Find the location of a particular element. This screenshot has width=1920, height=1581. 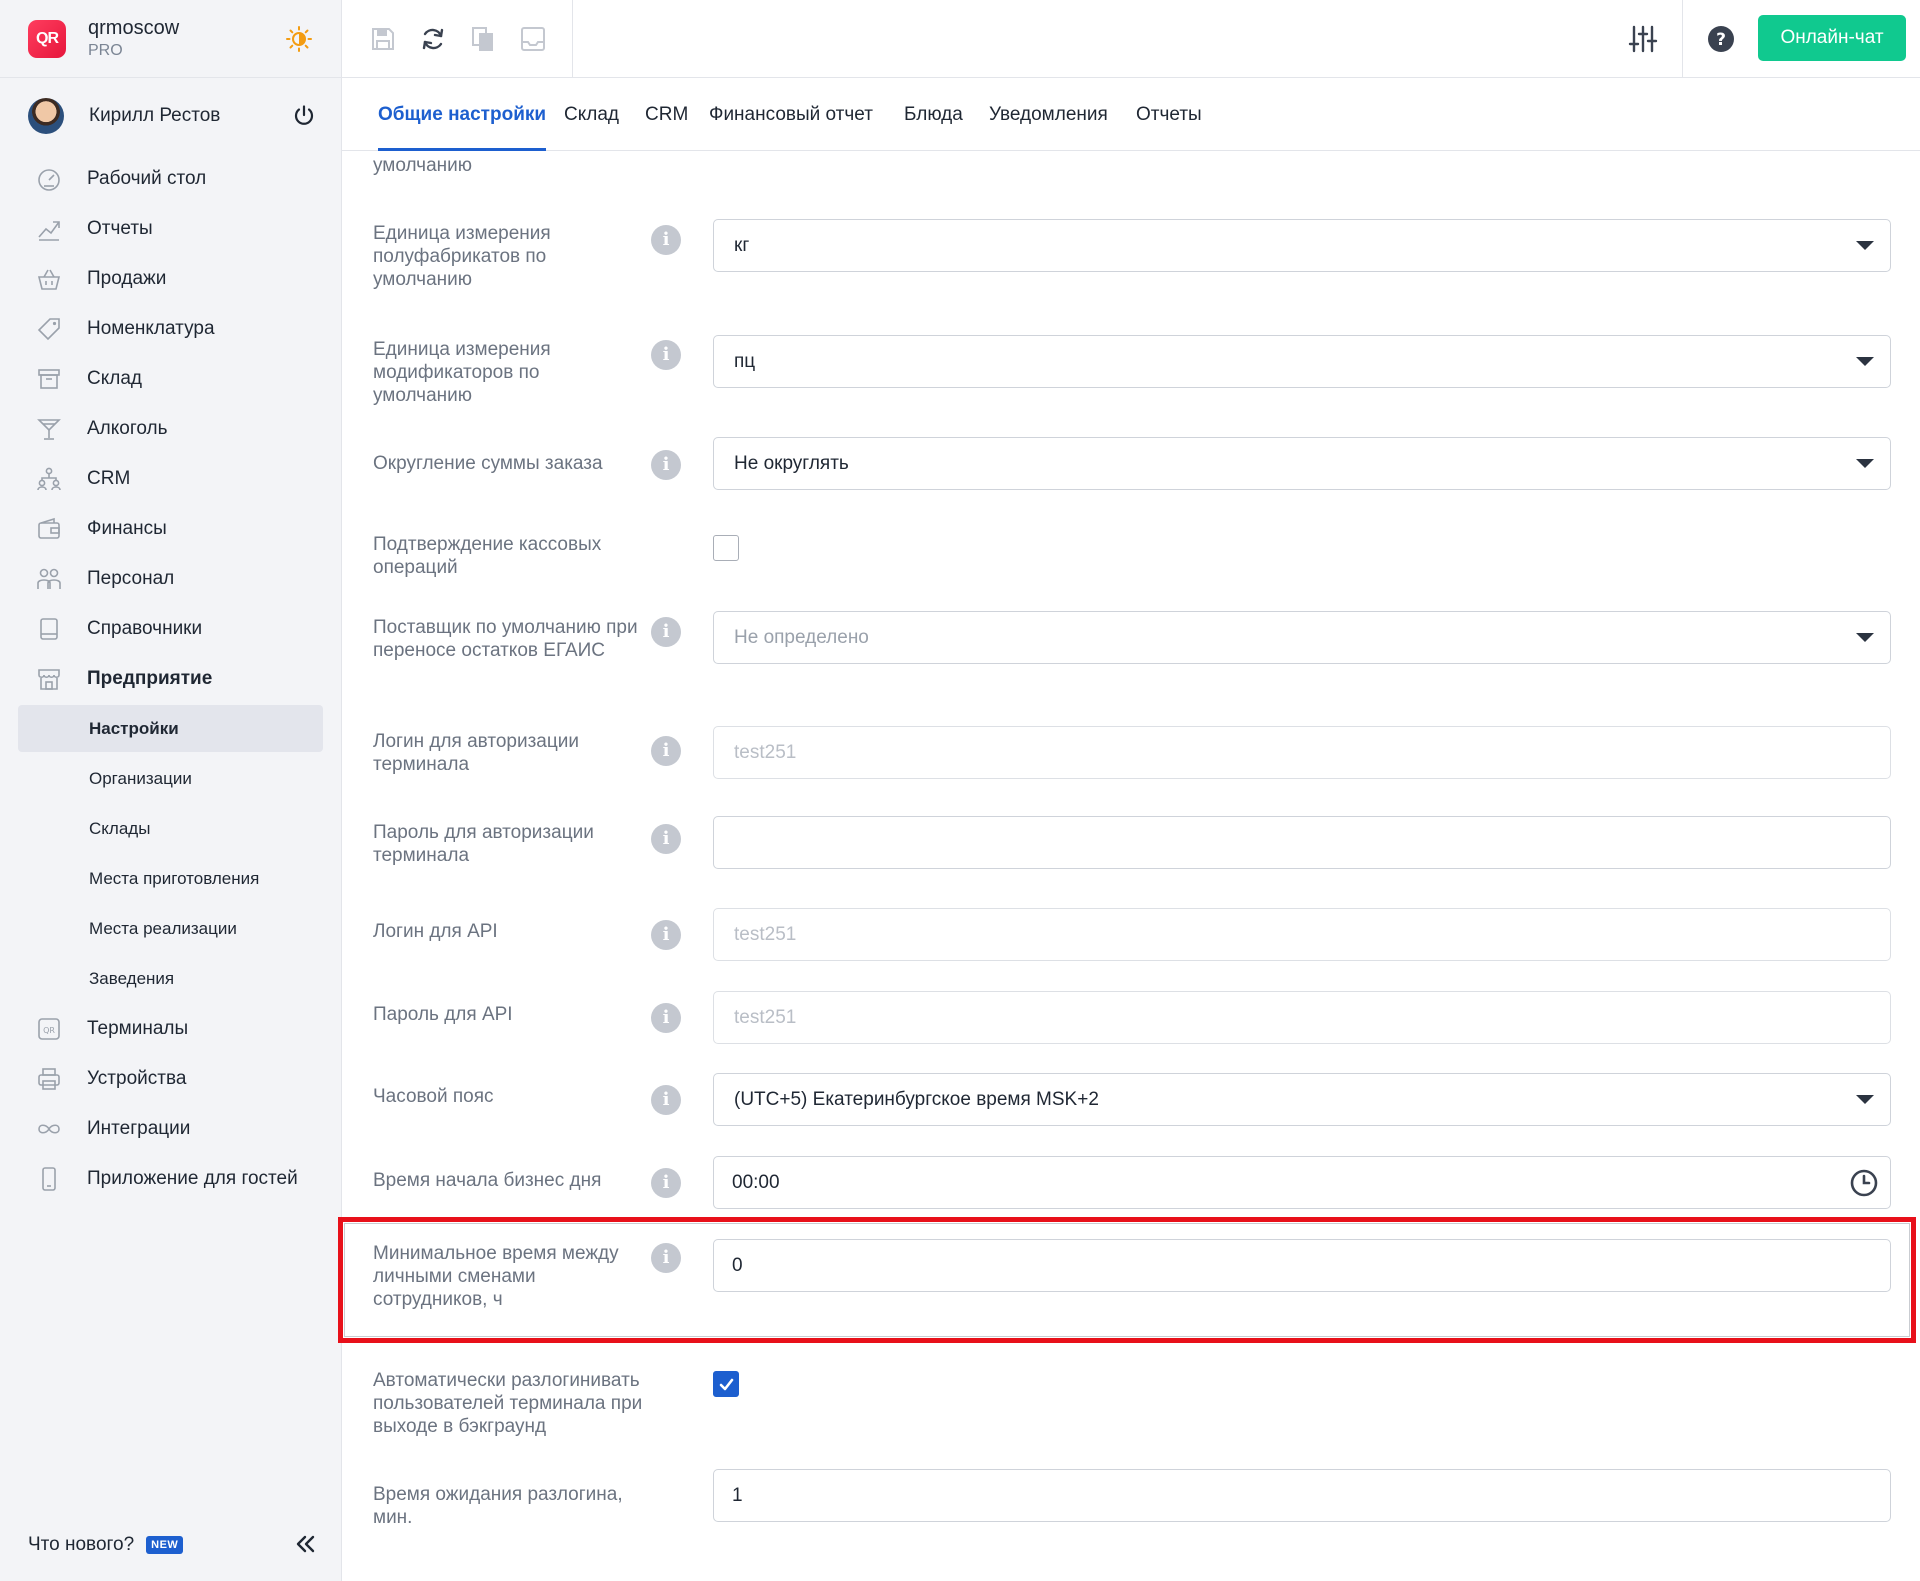

qr-terminal-icon: QR is located at coordinates (49, 1029).